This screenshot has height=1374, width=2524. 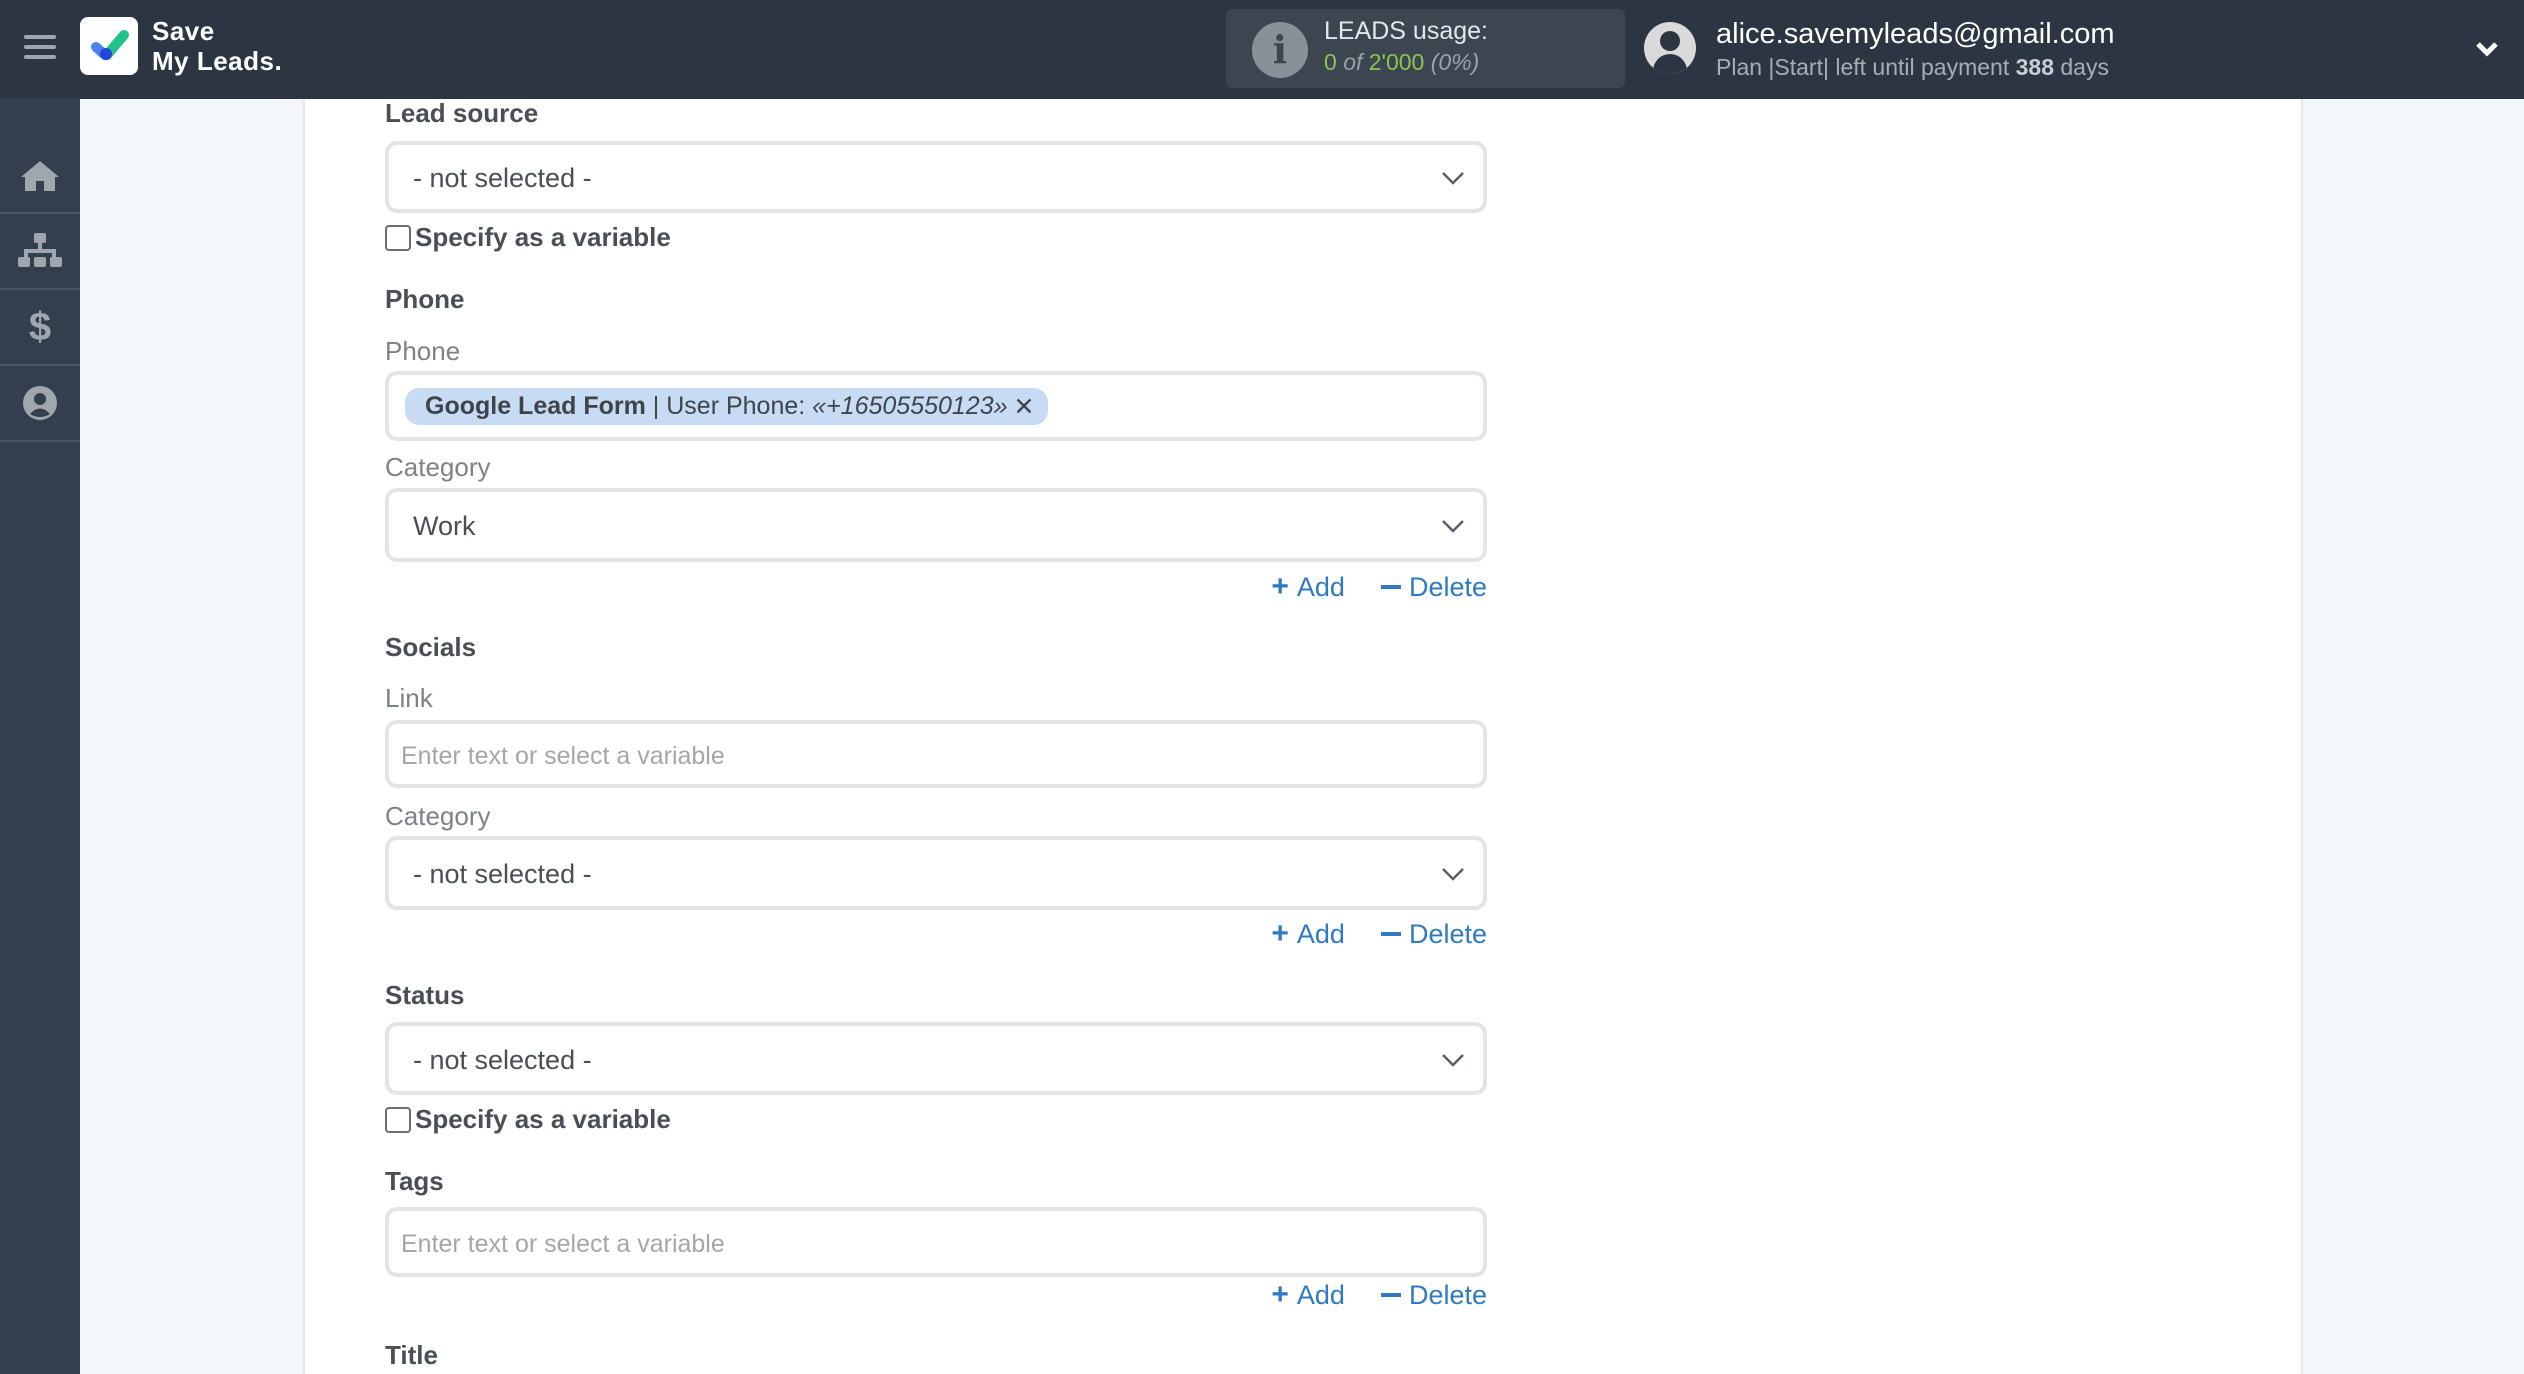 What do you see at coordinates (2487, 49) in the screenshot?
I see `account-chevron-down-icon` at bounding box center [2487, 49].